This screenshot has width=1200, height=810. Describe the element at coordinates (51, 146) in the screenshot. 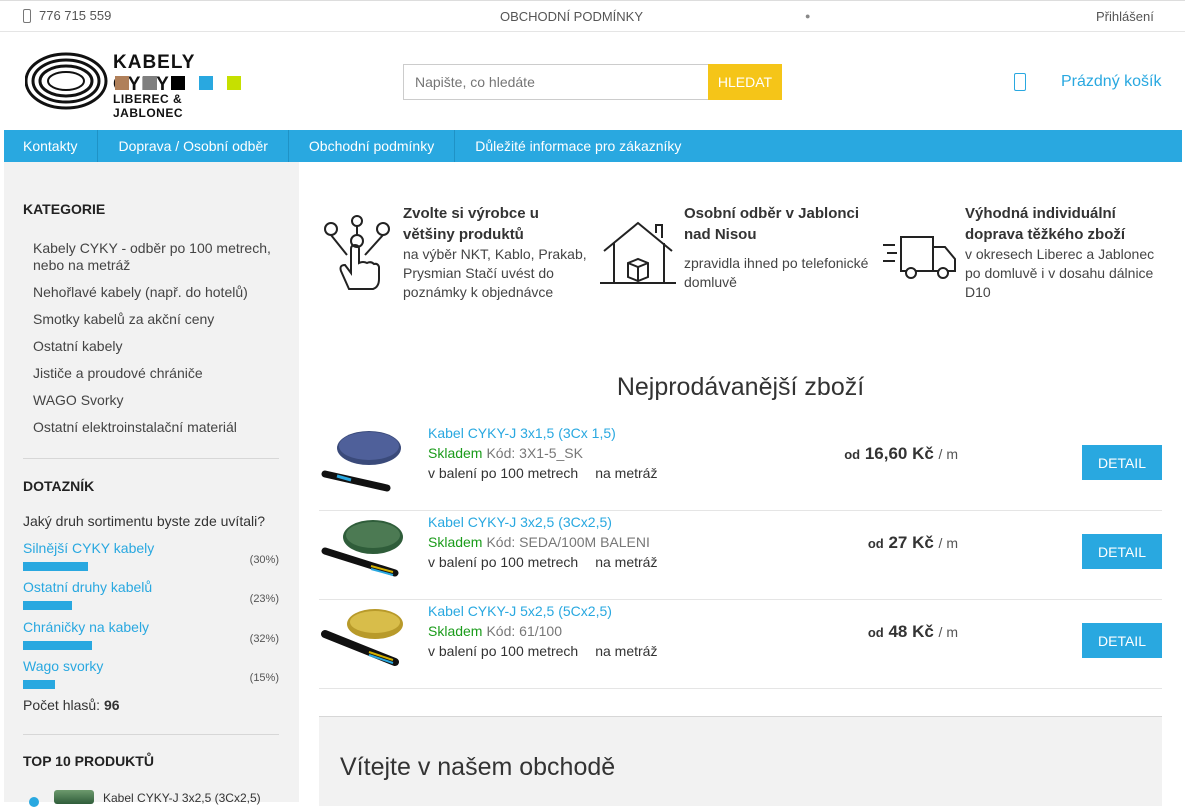

I see `nav-contacts: Kontakty` at that location.